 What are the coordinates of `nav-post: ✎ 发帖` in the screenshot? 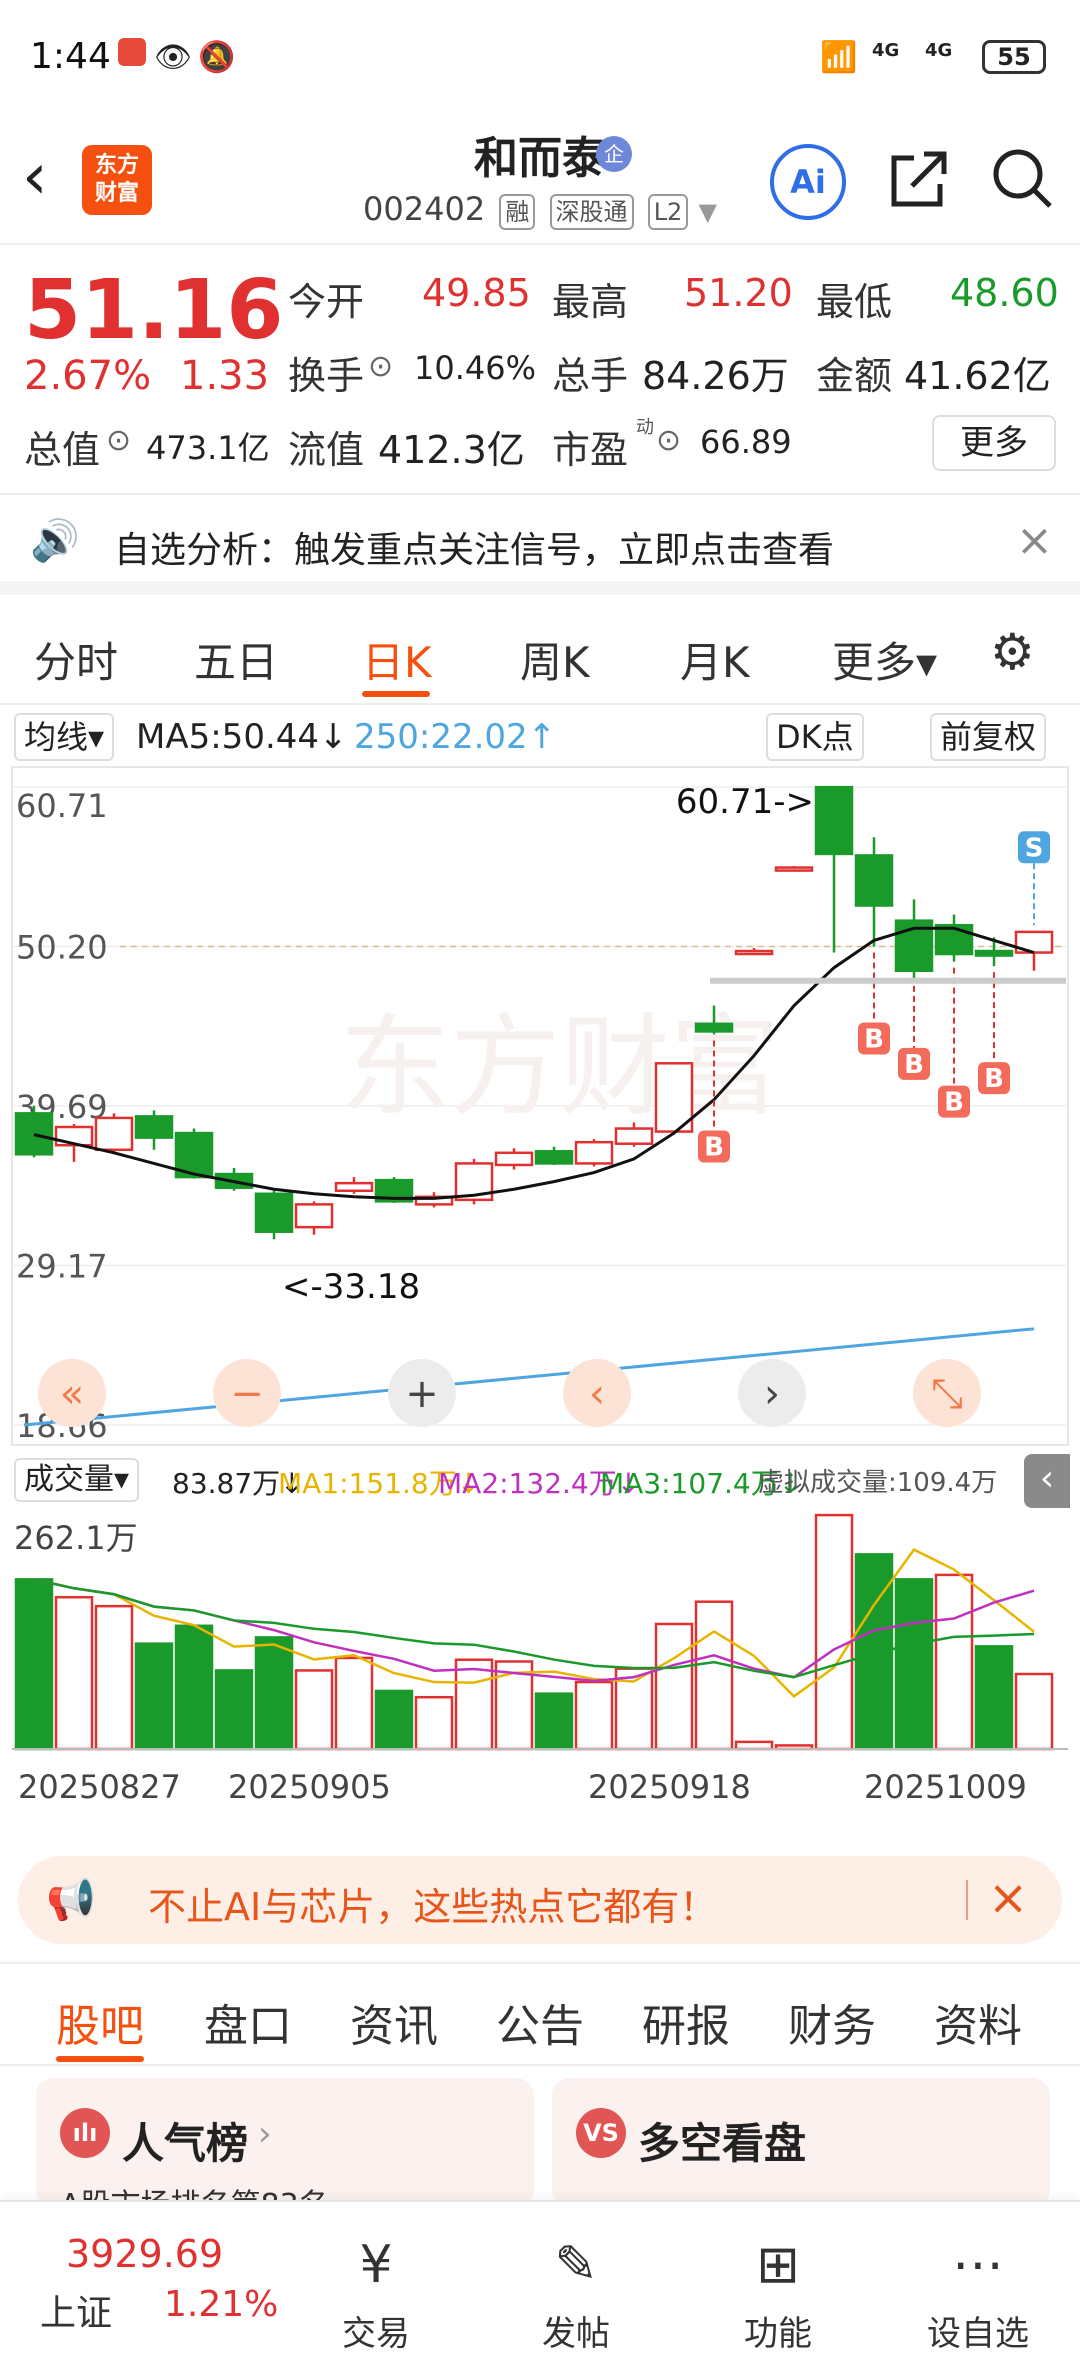 It's located at (576, 2292).